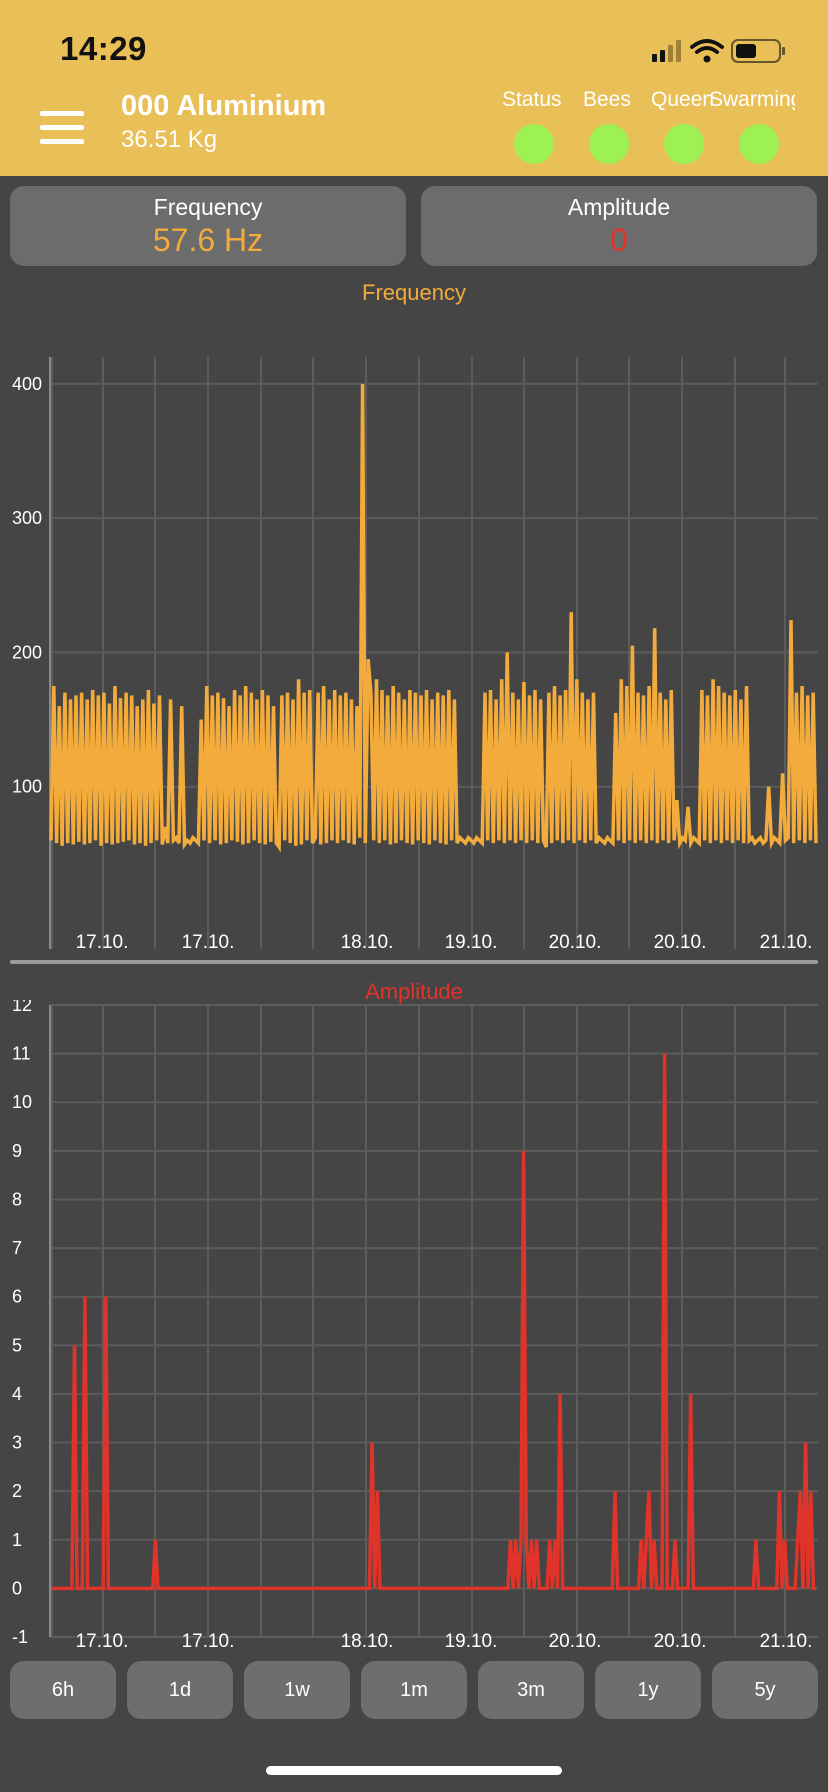 This screenshot has height=1792, width=828. Describe the element at coordinates (27, 384) in the screenshot. I see `y-tick-label: 400` at that location.